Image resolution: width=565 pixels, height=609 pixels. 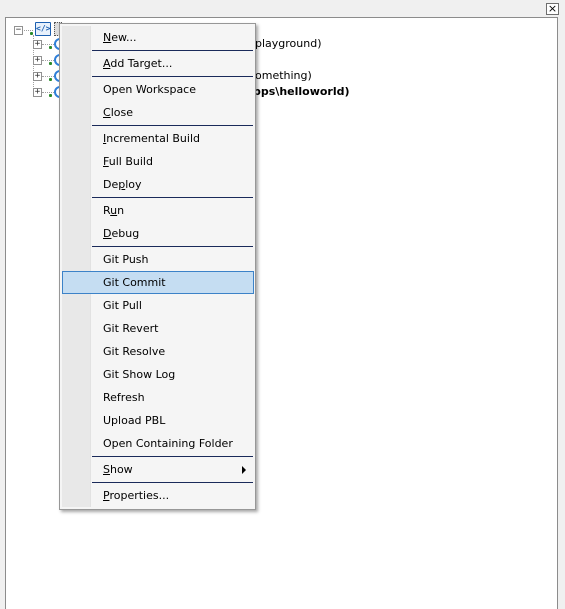 I want to click on menu-item-incremental-build: Incremental Build, so click(x=158, y=138).